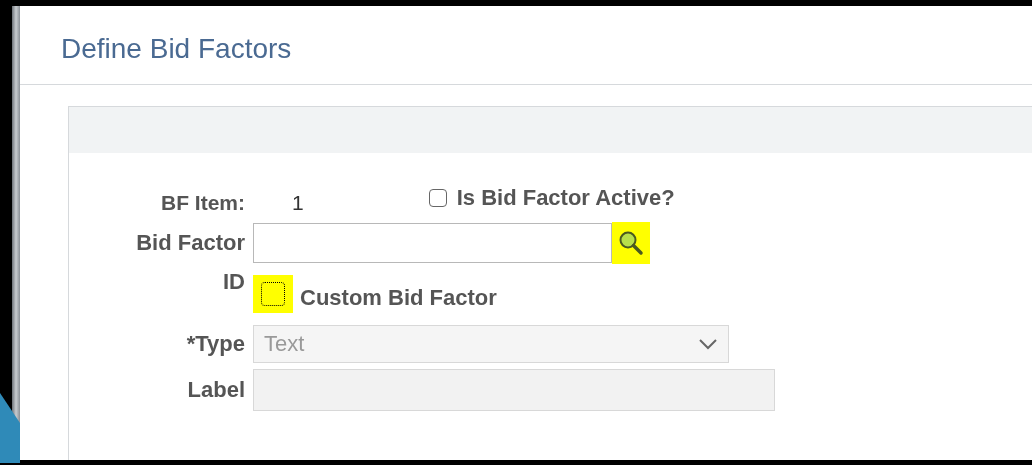 The image size is (1032, 465). Describe the element at coordinates (190, 243) in the screenshot. I see `field-label: Bid Factor` at that location.